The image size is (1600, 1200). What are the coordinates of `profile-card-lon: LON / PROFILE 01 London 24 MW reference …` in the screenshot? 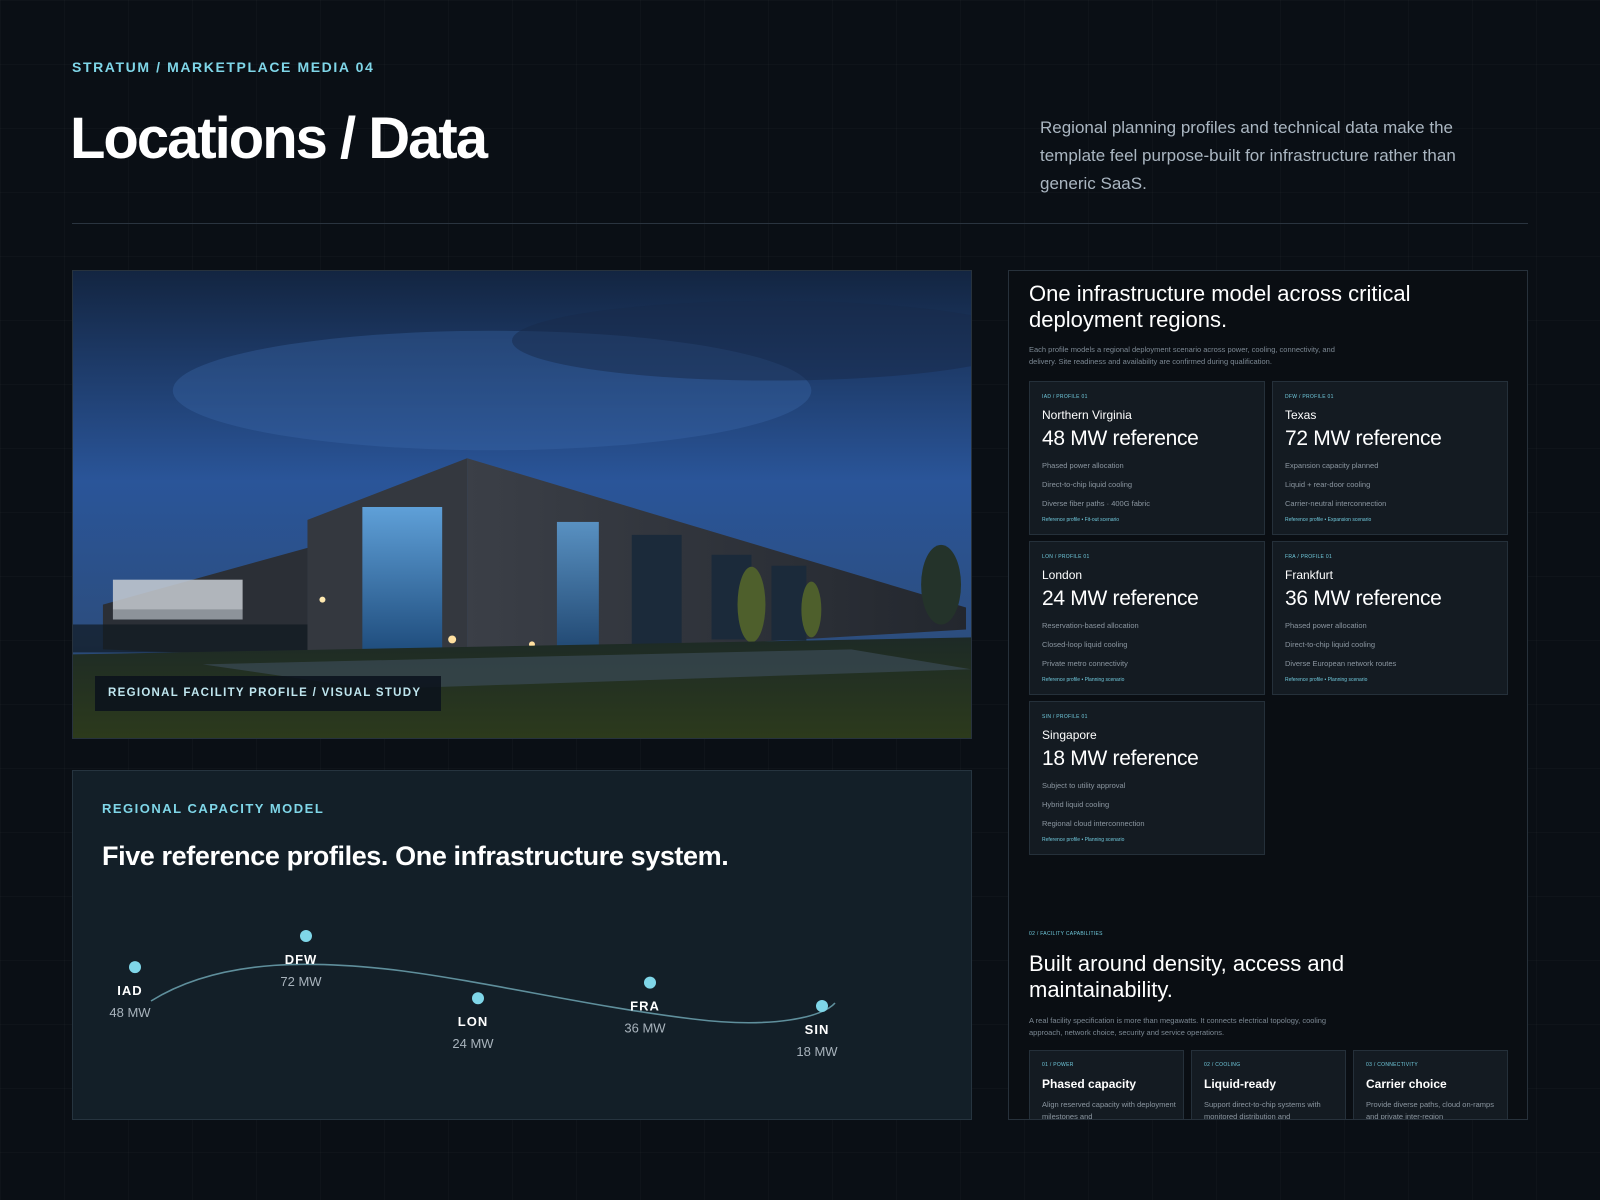 It's located at (1147, 618).